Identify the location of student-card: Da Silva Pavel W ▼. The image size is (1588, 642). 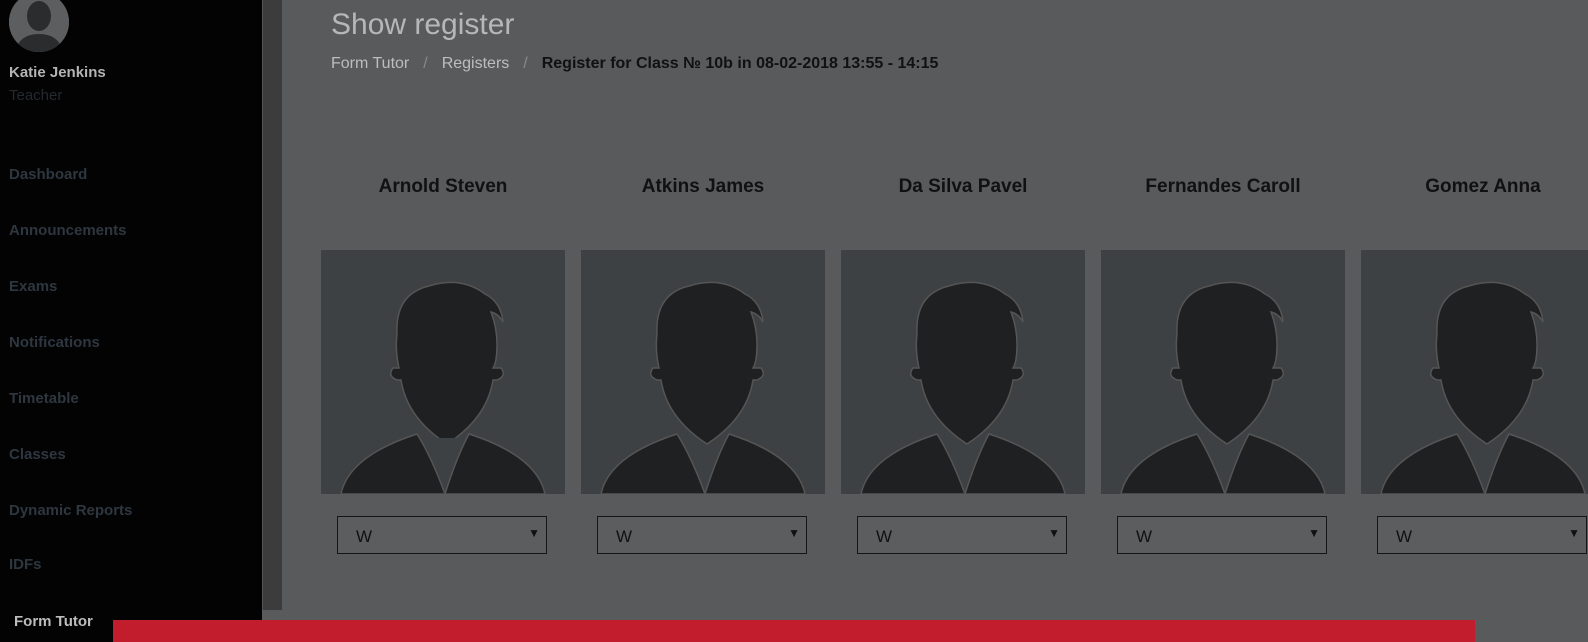
(963, 362).